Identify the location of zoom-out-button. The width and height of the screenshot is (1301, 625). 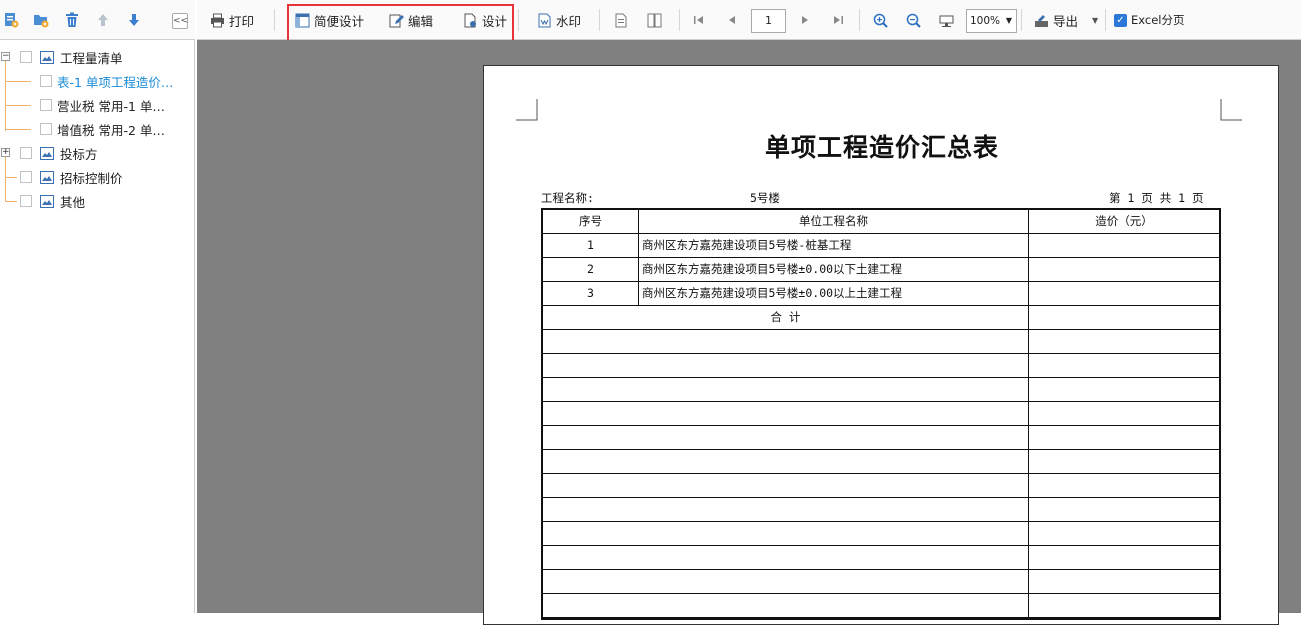
(915, 20).